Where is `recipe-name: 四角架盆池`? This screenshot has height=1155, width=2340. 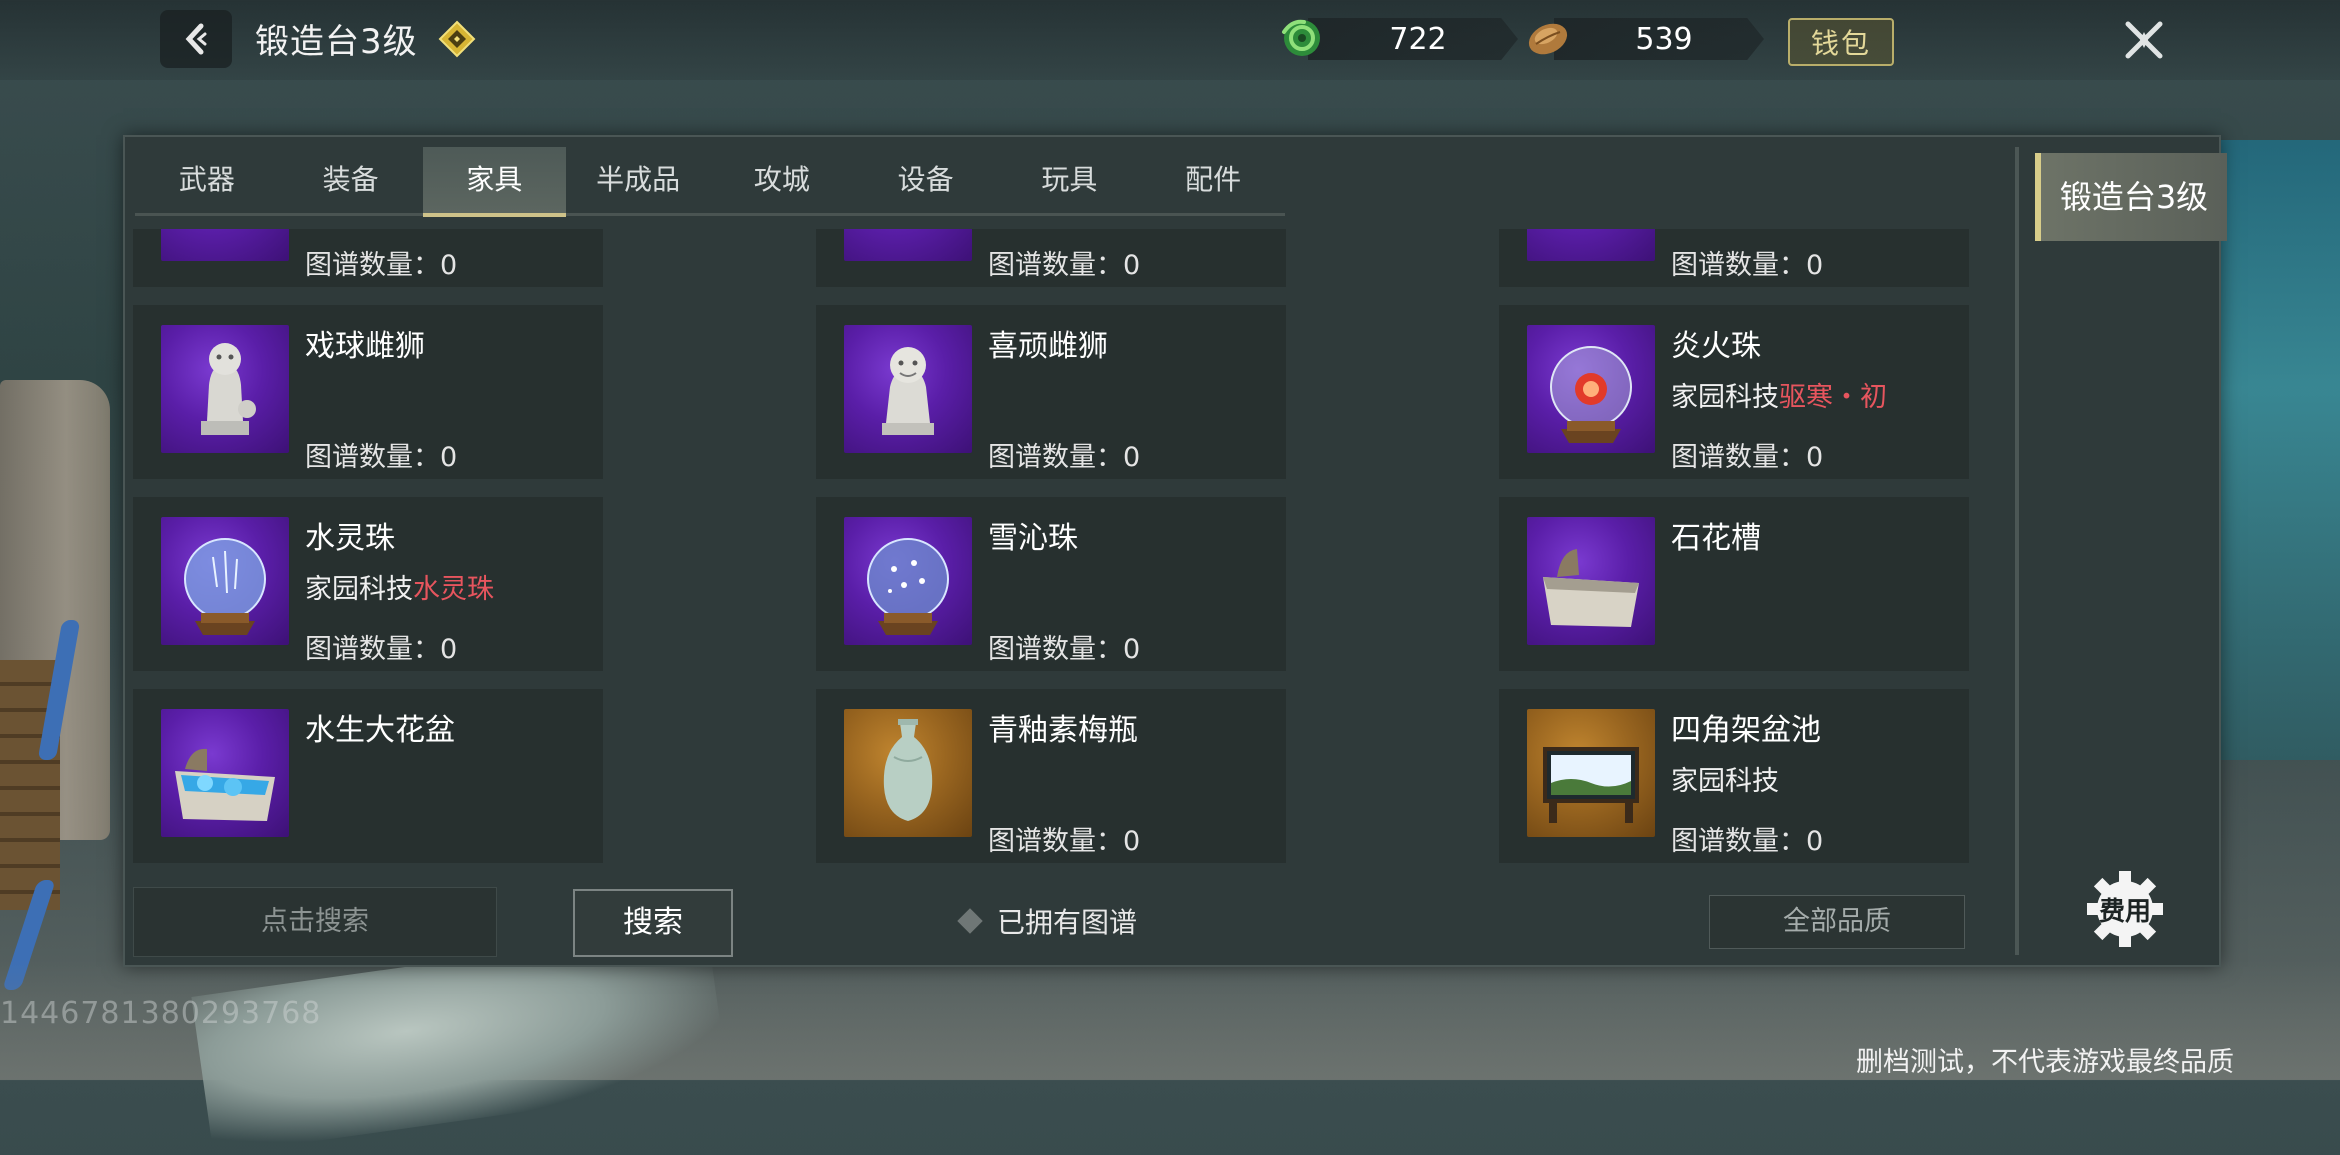 recipe-name: 四角架盆池 is located at coordinates (1746, 730).